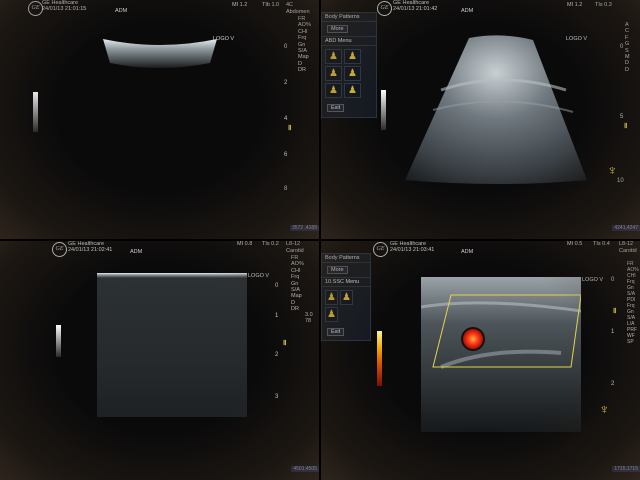 This screenshot has width=640, height=480. I want to click on body-pattern-grid: ♟ ♟ ♟ ♟ ♟ ♟, so click(349, 73).